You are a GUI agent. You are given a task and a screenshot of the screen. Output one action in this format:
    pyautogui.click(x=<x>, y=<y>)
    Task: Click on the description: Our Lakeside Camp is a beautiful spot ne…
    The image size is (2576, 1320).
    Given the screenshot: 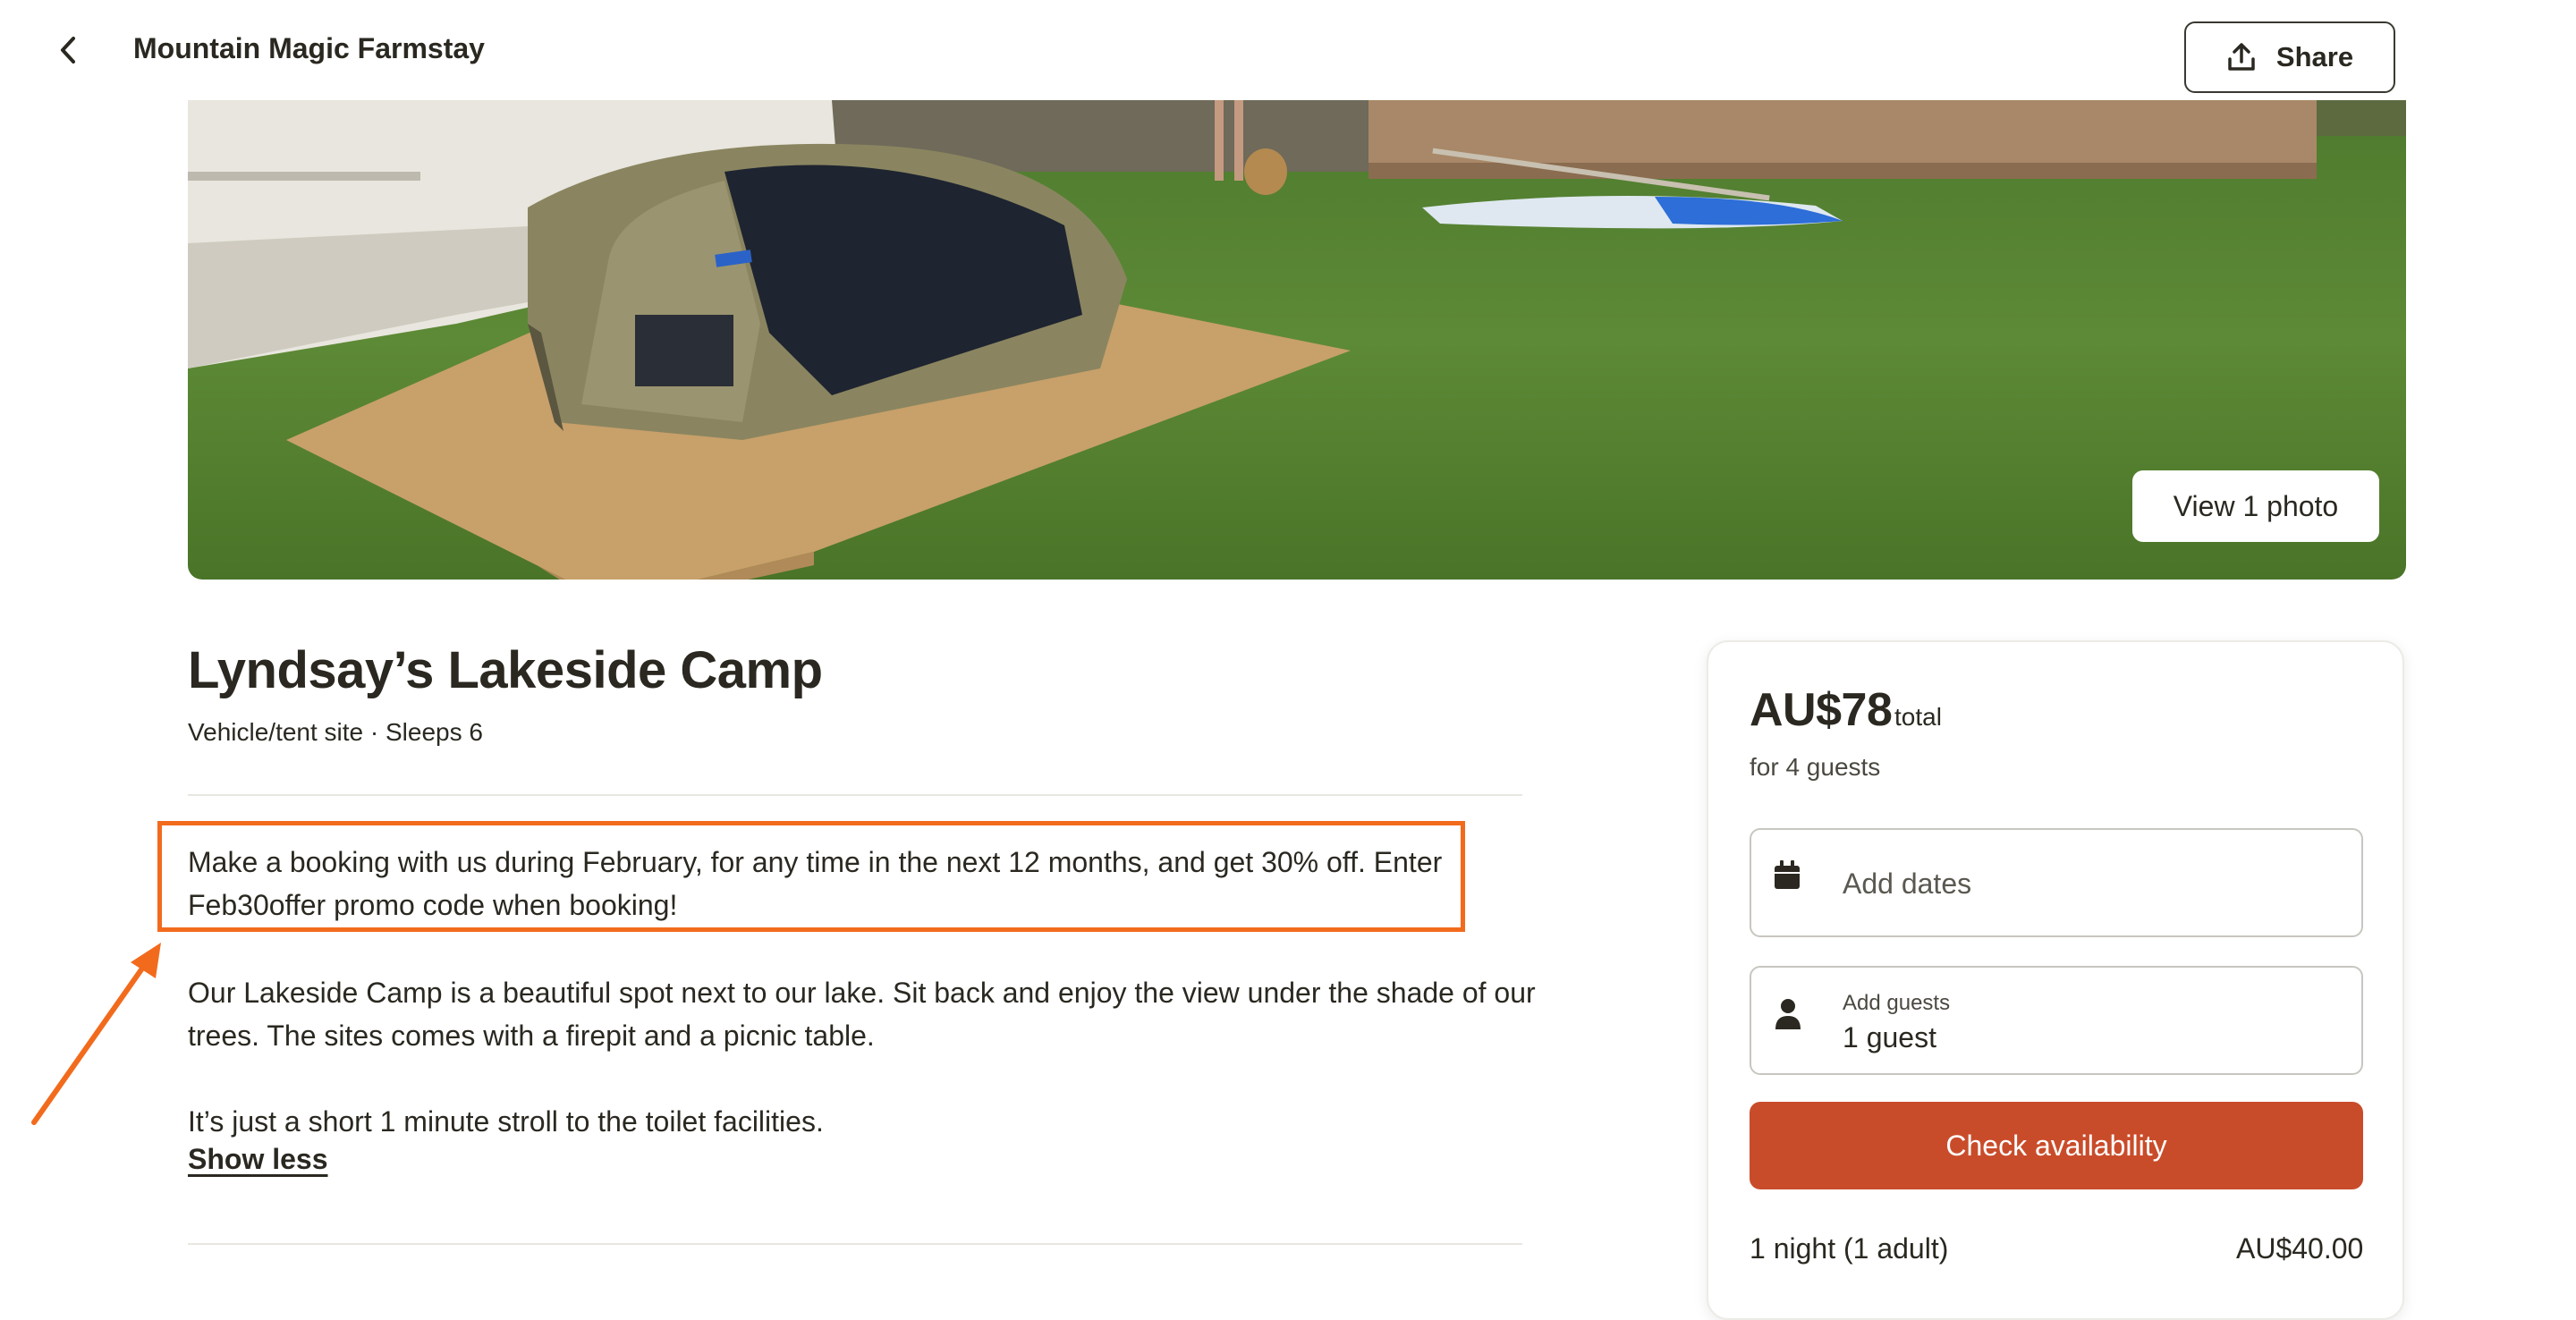 What is the action you would take?
    pyautogui.click(x=862, y=1014)
    